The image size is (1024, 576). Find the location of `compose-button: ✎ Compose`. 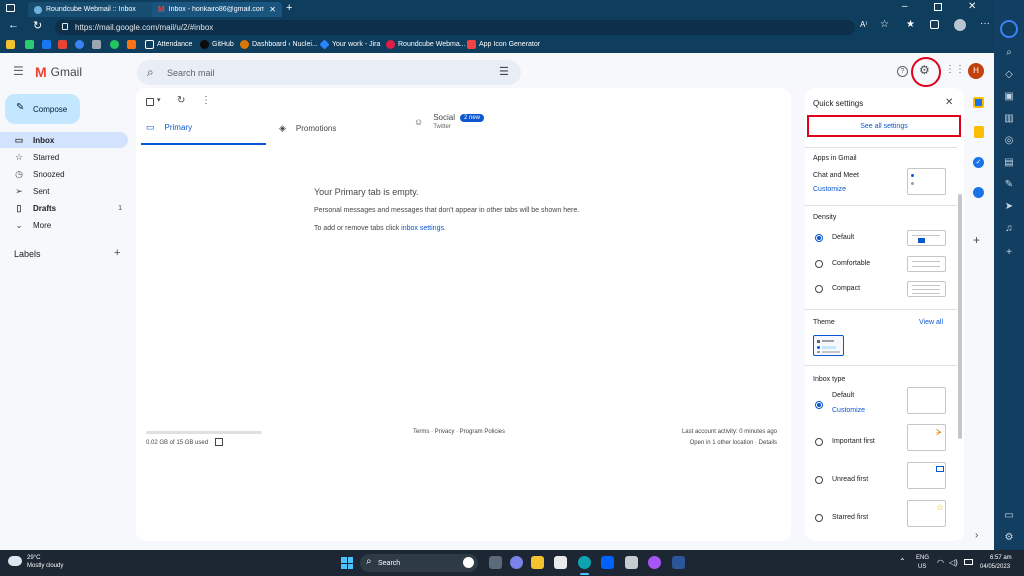

compose-button: ✎ Compose is located at coordinates (42, 109).